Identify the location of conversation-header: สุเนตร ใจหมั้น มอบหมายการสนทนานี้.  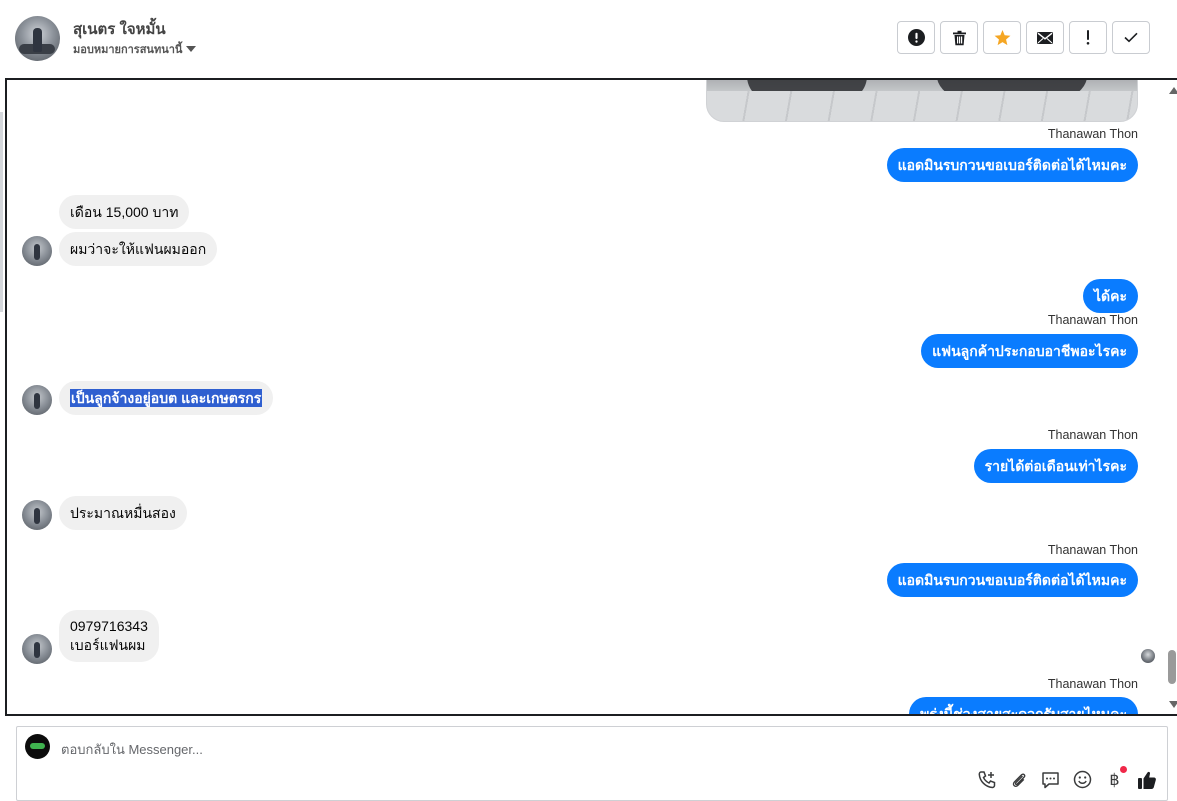
(588, 39).